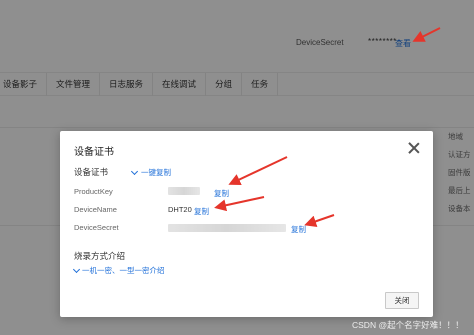 This screenshot has height=335, width=474. I want to click on device-name-value: DHT20, so click(180, 209).